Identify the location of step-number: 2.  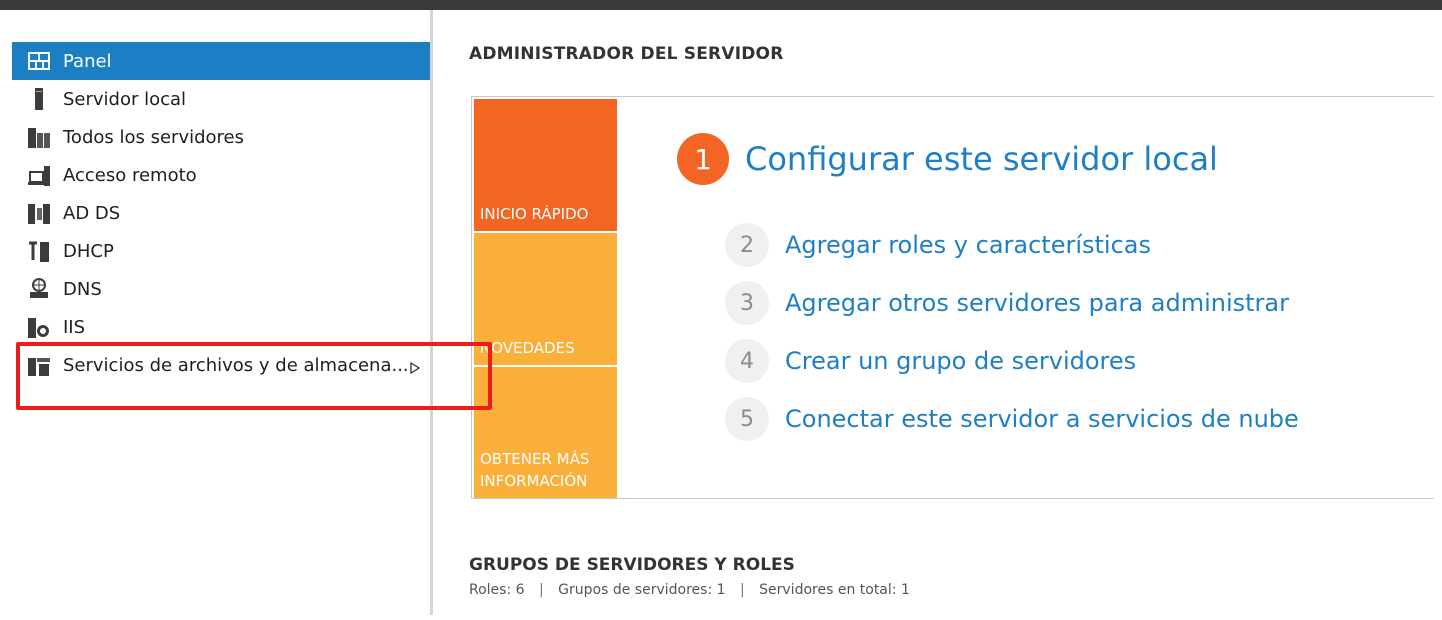
(747, 245).